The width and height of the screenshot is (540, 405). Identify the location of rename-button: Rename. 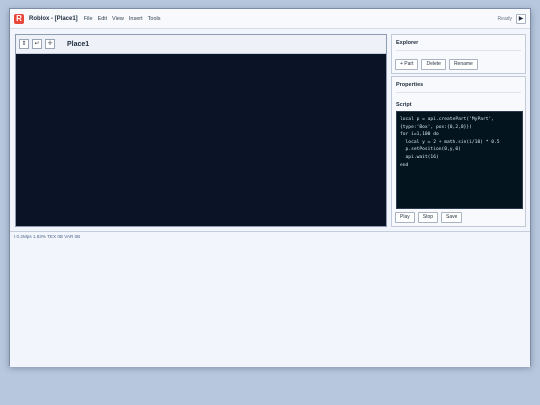
(463, 64).